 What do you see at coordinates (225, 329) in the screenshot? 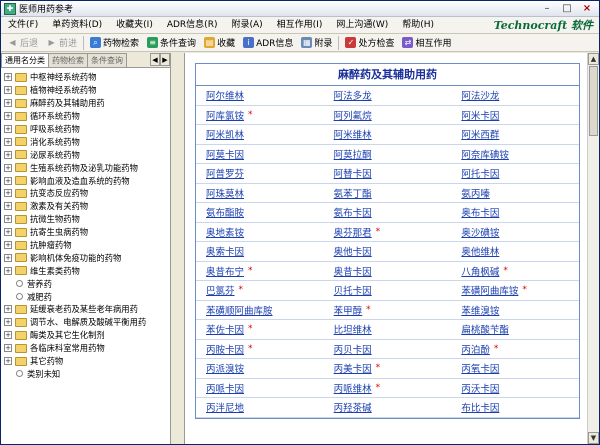
I see `drug-link: 苯佐卡因` at bounding box center [225, 329].